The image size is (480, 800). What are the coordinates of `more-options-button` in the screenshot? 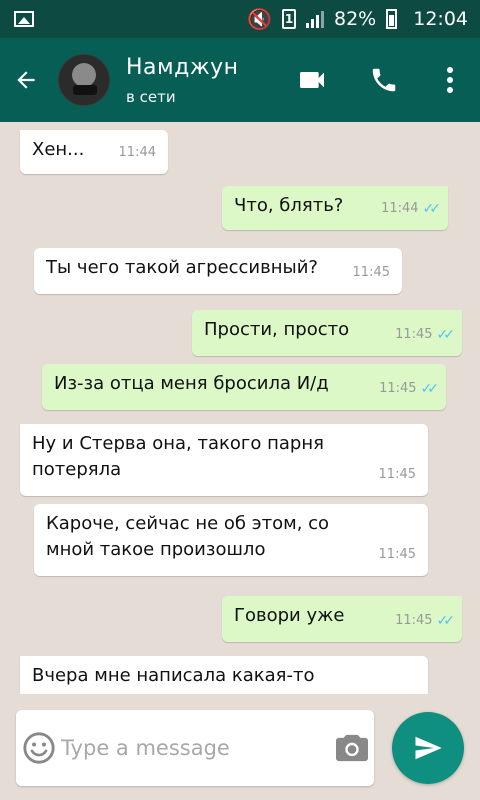 It's located at (450, 80).